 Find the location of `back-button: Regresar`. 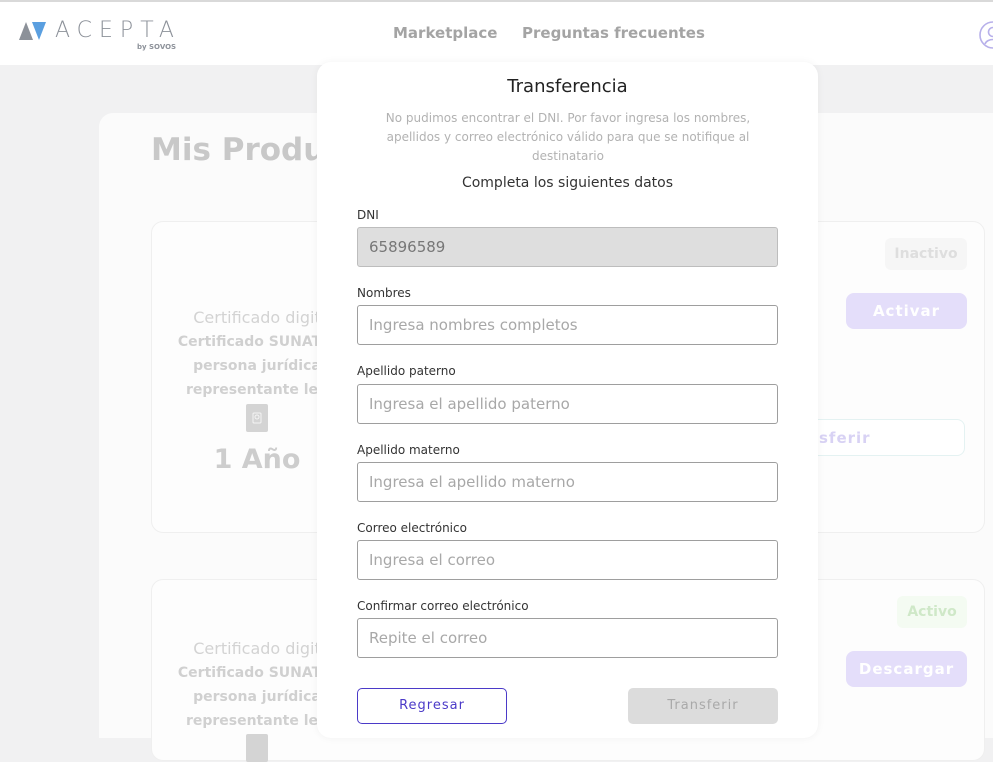

back-button: Regresar is located at coordinates (432, 706).